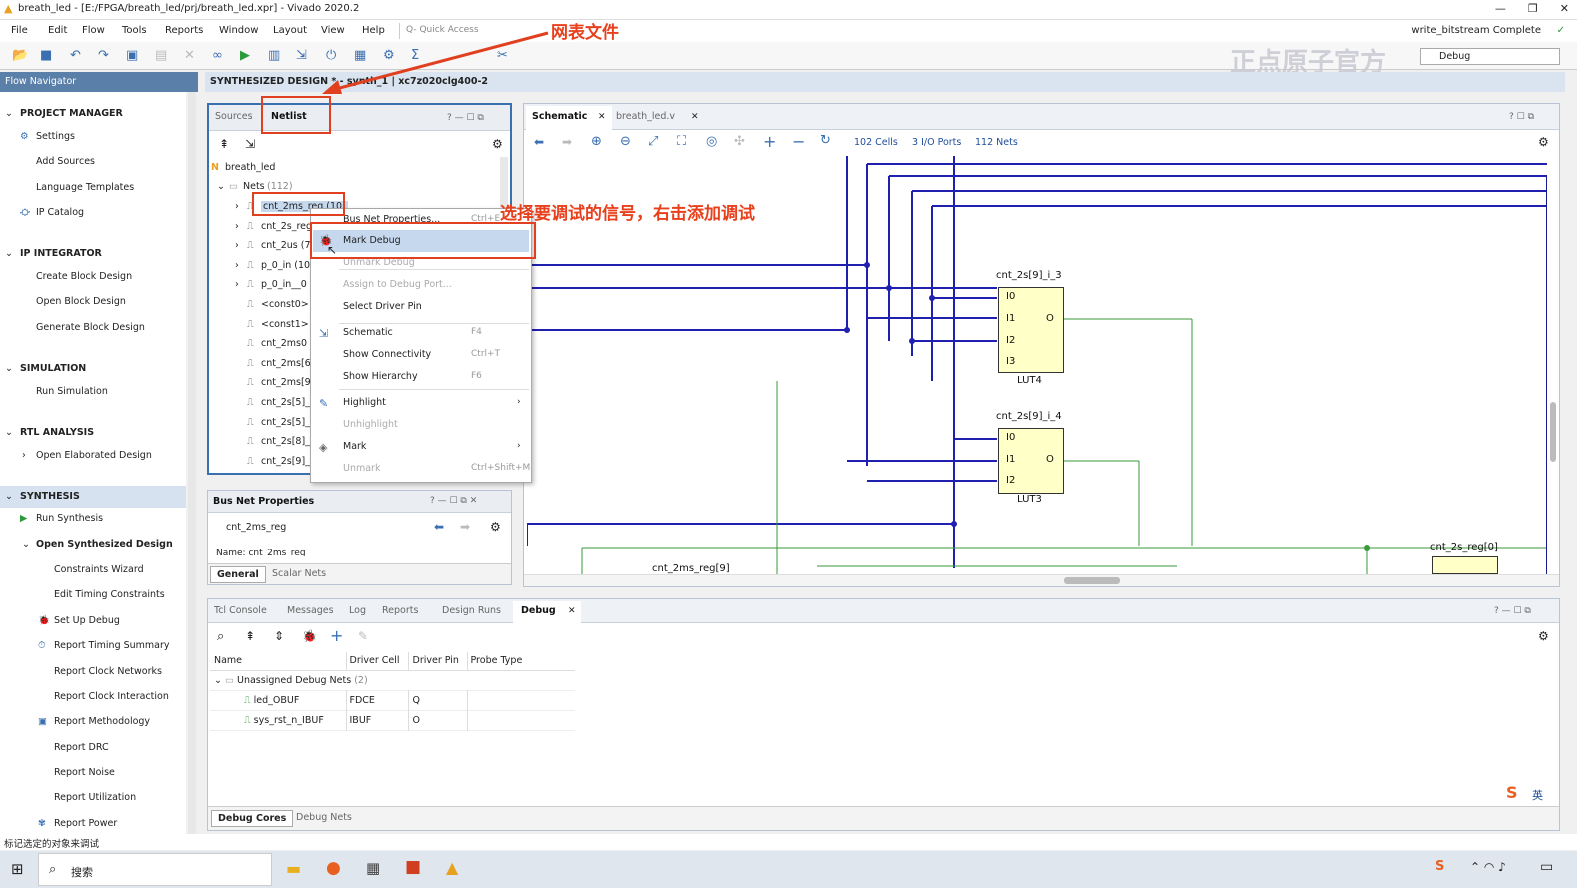  Describe the element at coordinates (309, 636) in the screenshot. I see `debug-bug-icon: 🐞` at that location.